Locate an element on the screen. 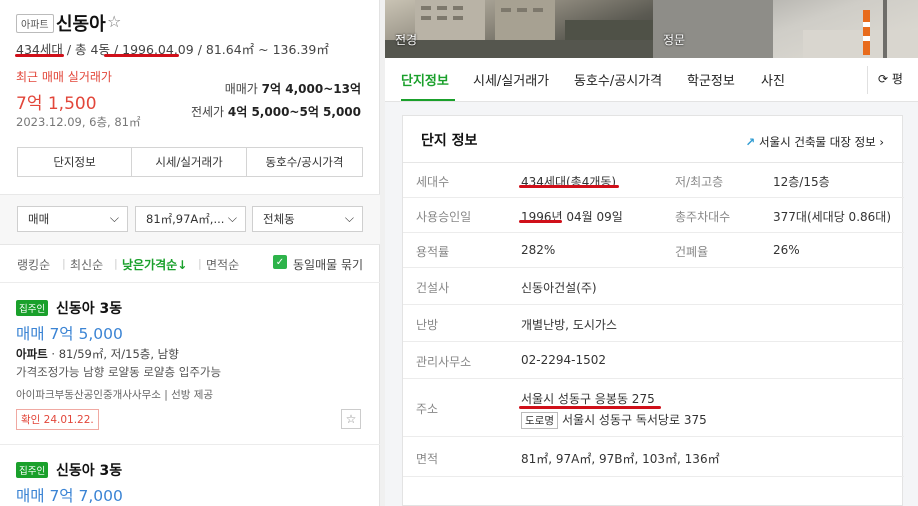  table-row: 난방 개별난방, 도시가스 is located at coordinates (653, 323).